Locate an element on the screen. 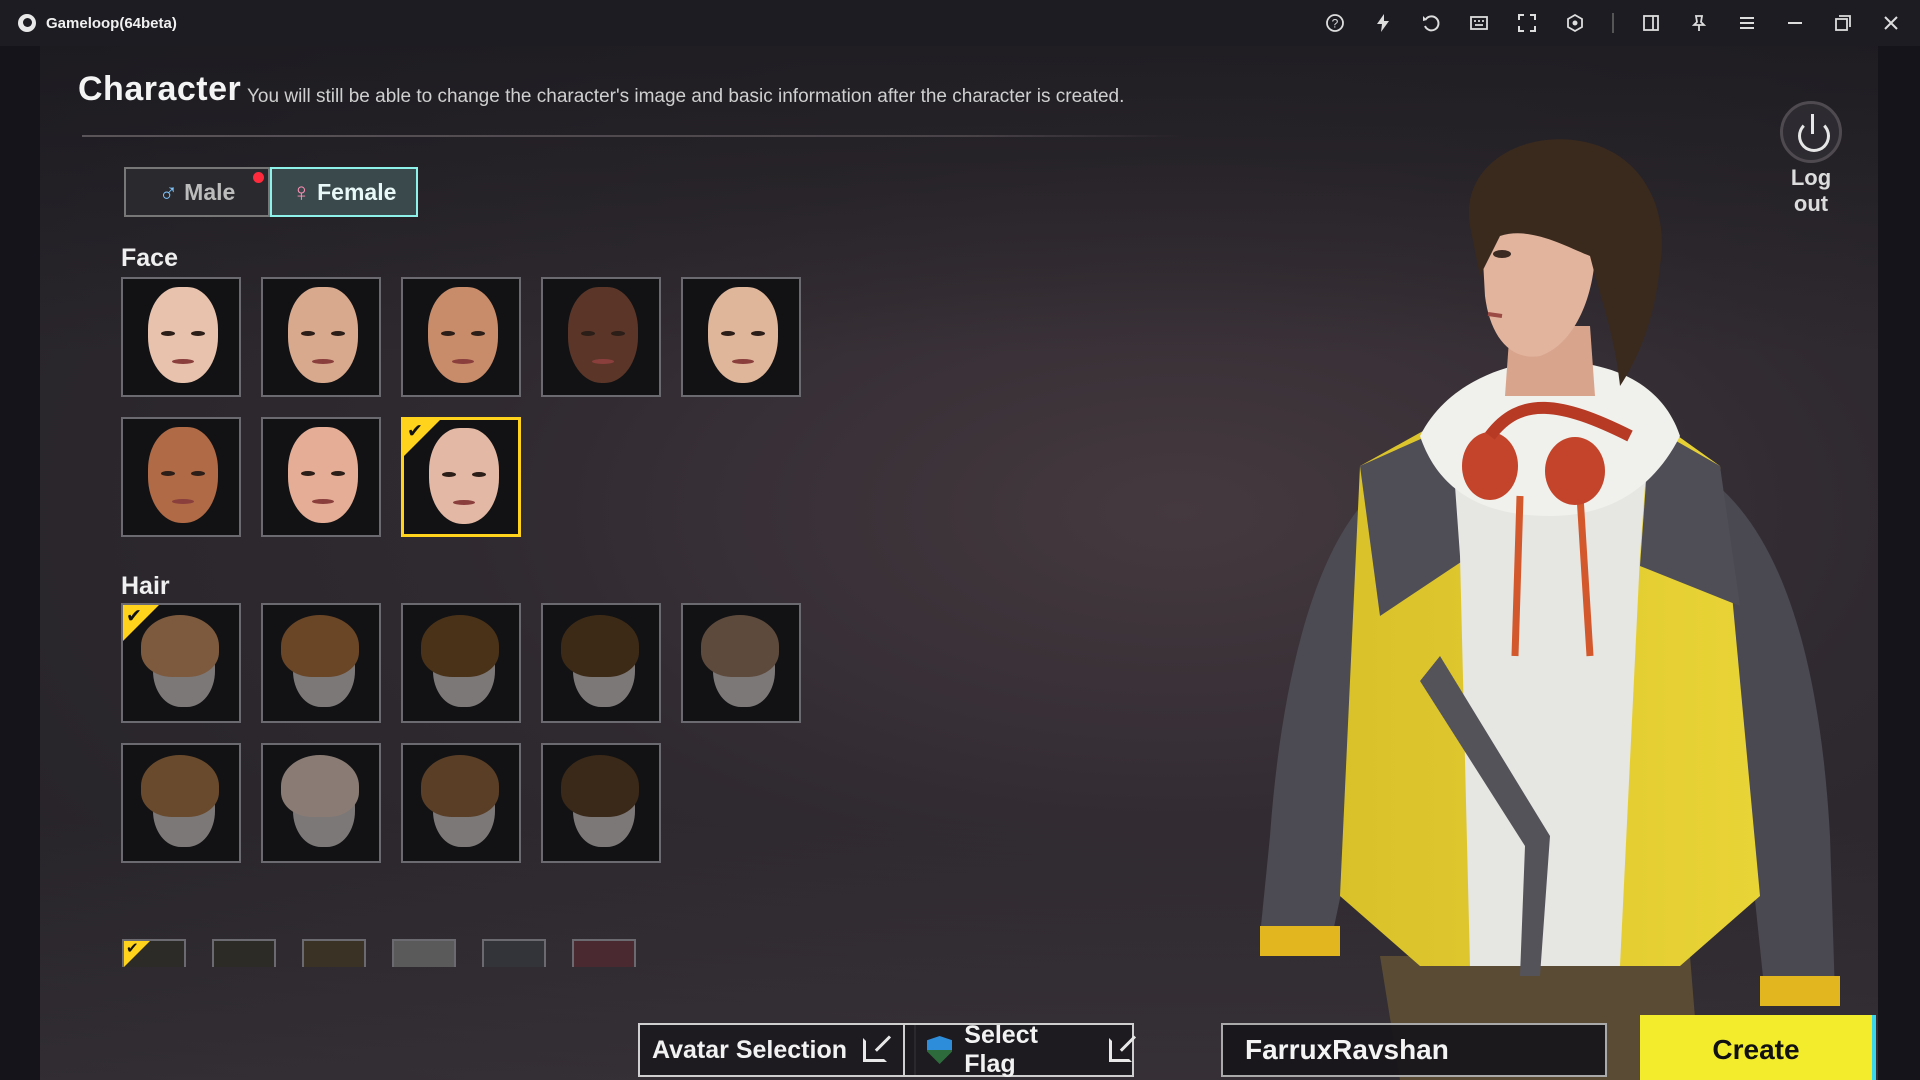 The height and width of the screenshot is (1080, 1920). hair-section-label: Hair is located at coordinates (145, 586).